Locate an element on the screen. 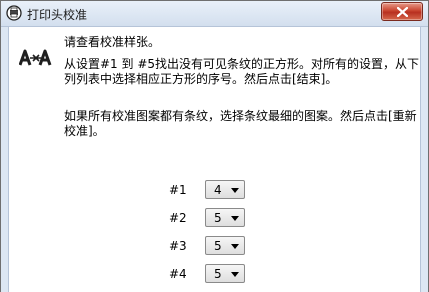  setting-2-dropdown: 5 is located at coordinates (225, 217).